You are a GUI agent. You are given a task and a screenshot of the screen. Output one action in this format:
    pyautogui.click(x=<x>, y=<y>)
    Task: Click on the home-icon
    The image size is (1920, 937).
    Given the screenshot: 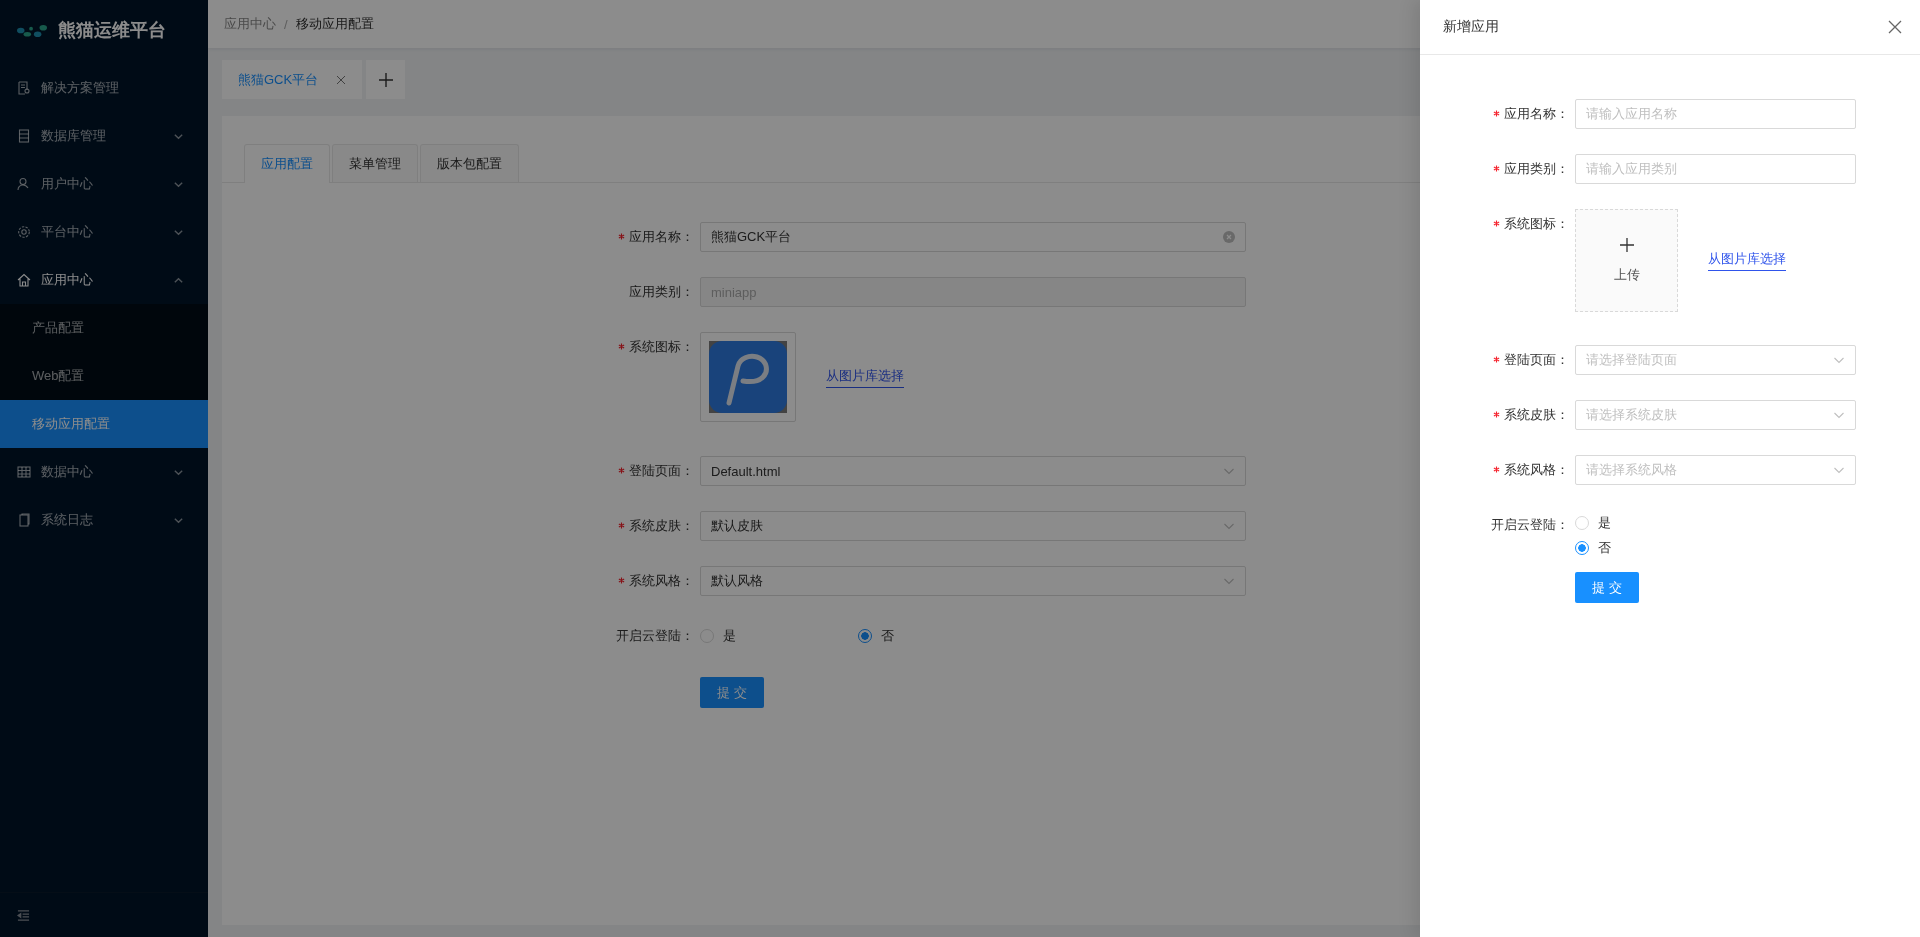 What is the action you would take?
    pyautogui.click(x=24, y=280)
    